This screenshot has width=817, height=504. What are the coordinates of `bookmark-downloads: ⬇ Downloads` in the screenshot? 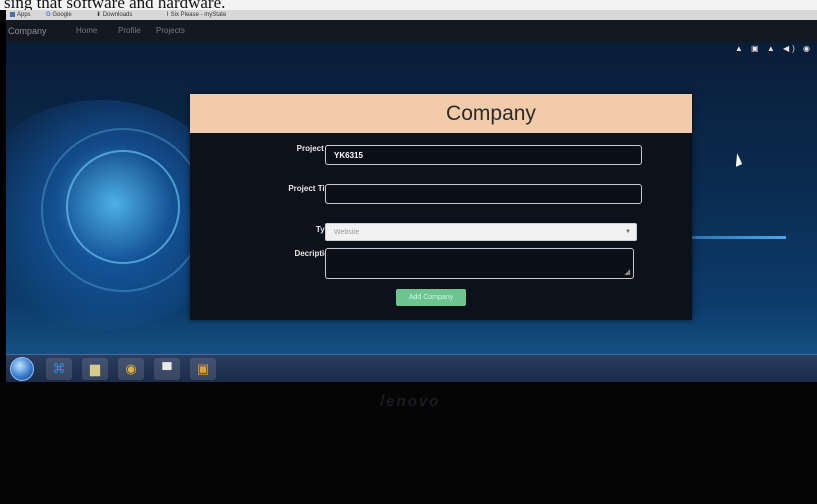 It's located at (114, 15).